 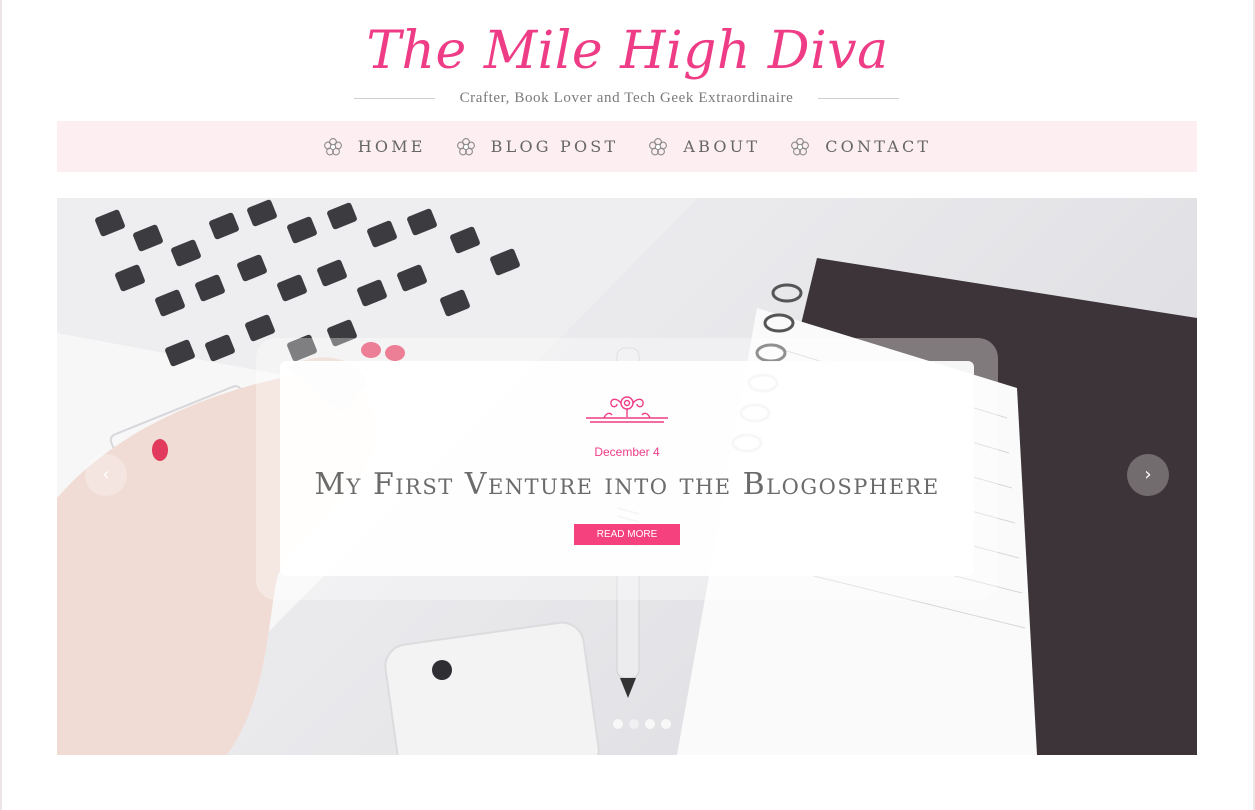 I want to click on nav-item-contact: CONTACT, so click(x=860, y=147).